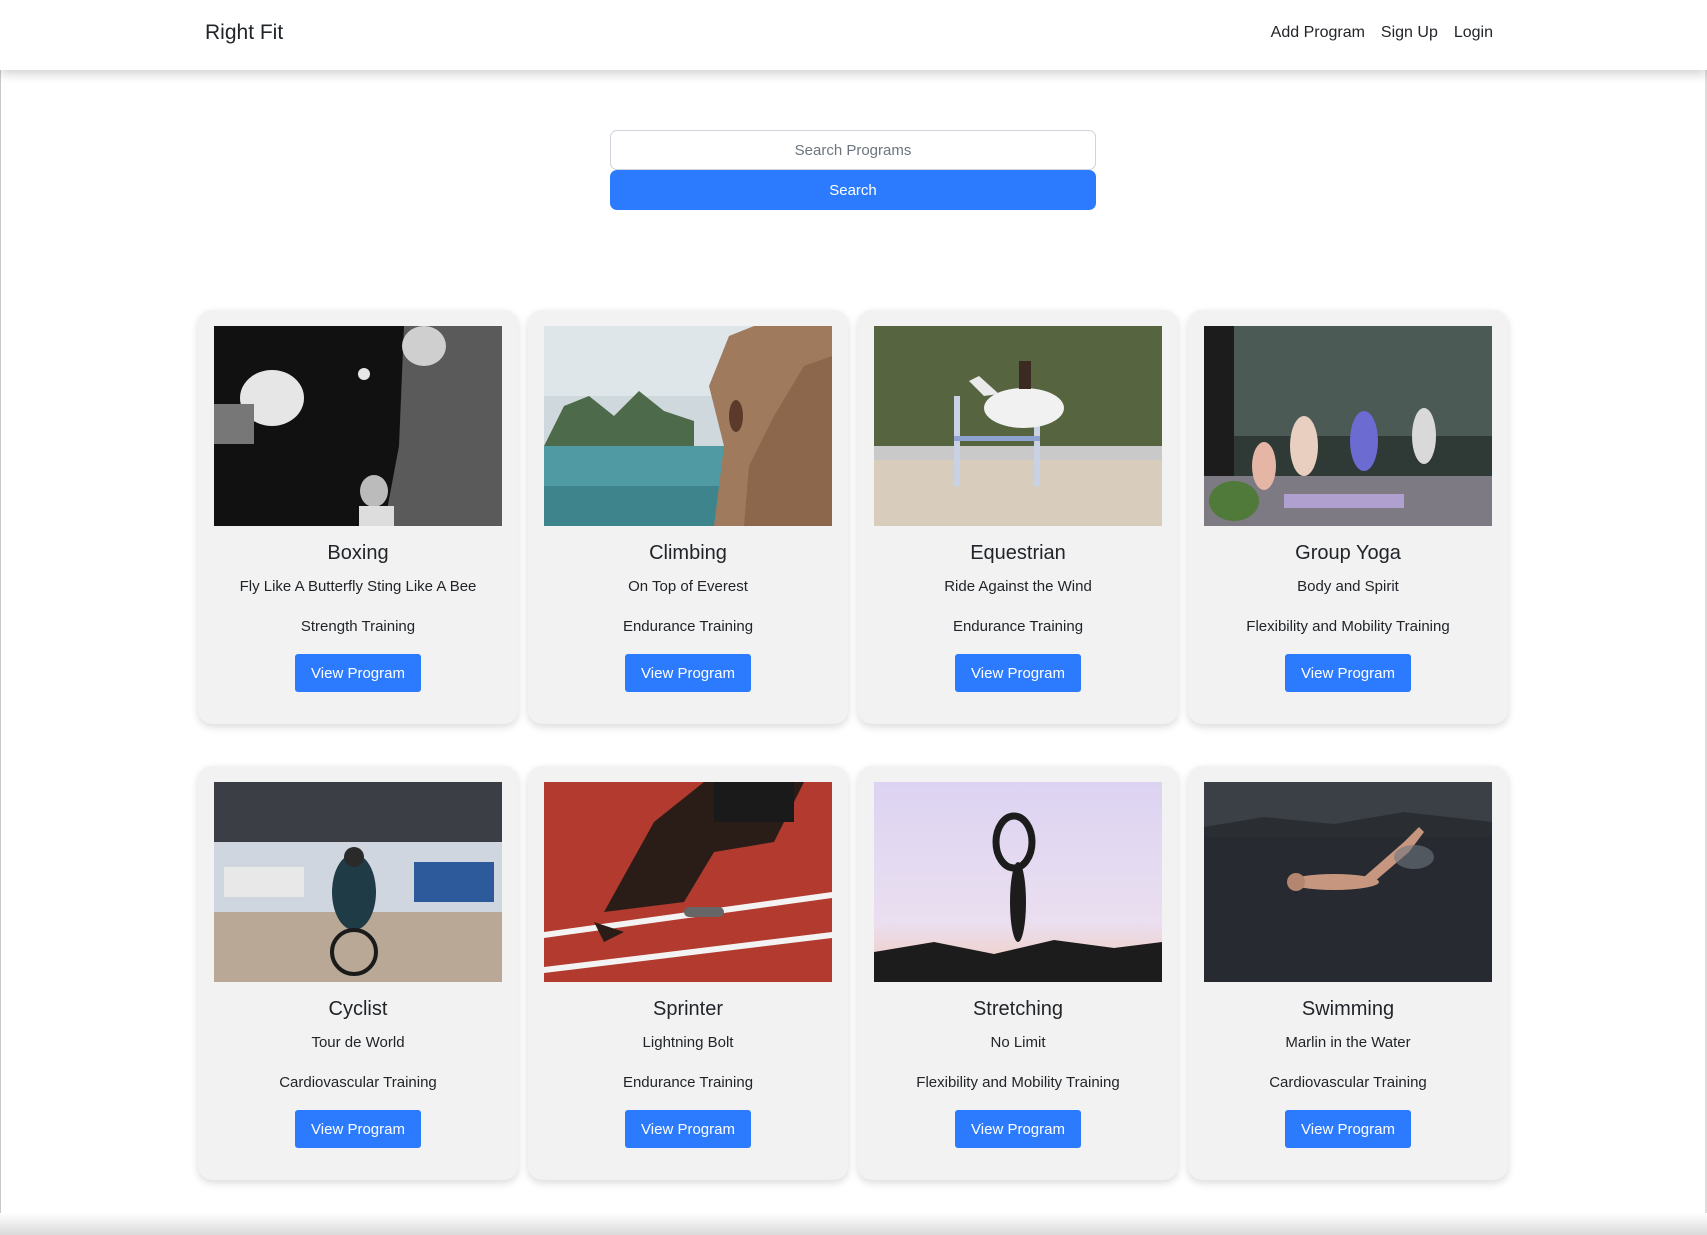 Image resolution: width=1707 pixels, height=1235 pixels. I want to click on stretching-photo, so click(1018, 882).